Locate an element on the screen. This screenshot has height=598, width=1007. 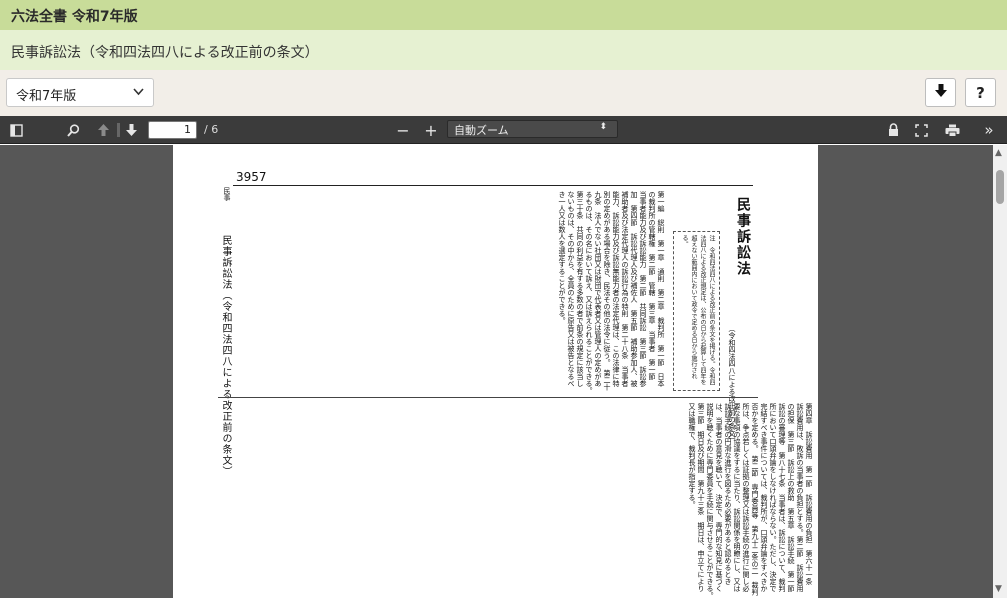
more-tools-icon: » is located at coordinates (989, 130).